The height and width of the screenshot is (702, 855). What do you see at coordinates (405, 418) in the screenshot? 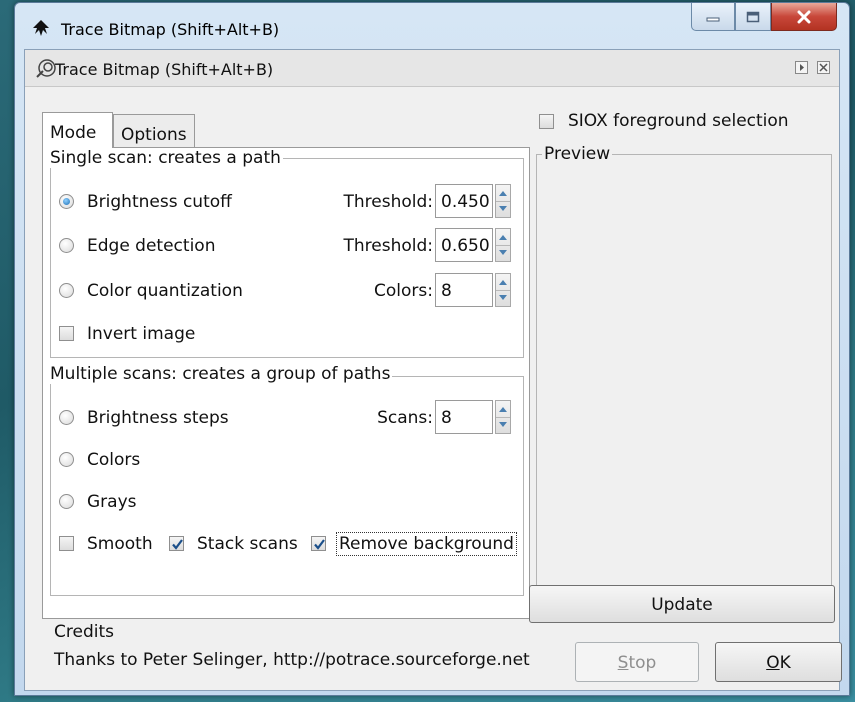
I see `label-scans: Scans:` at bounding box center [405, 418].